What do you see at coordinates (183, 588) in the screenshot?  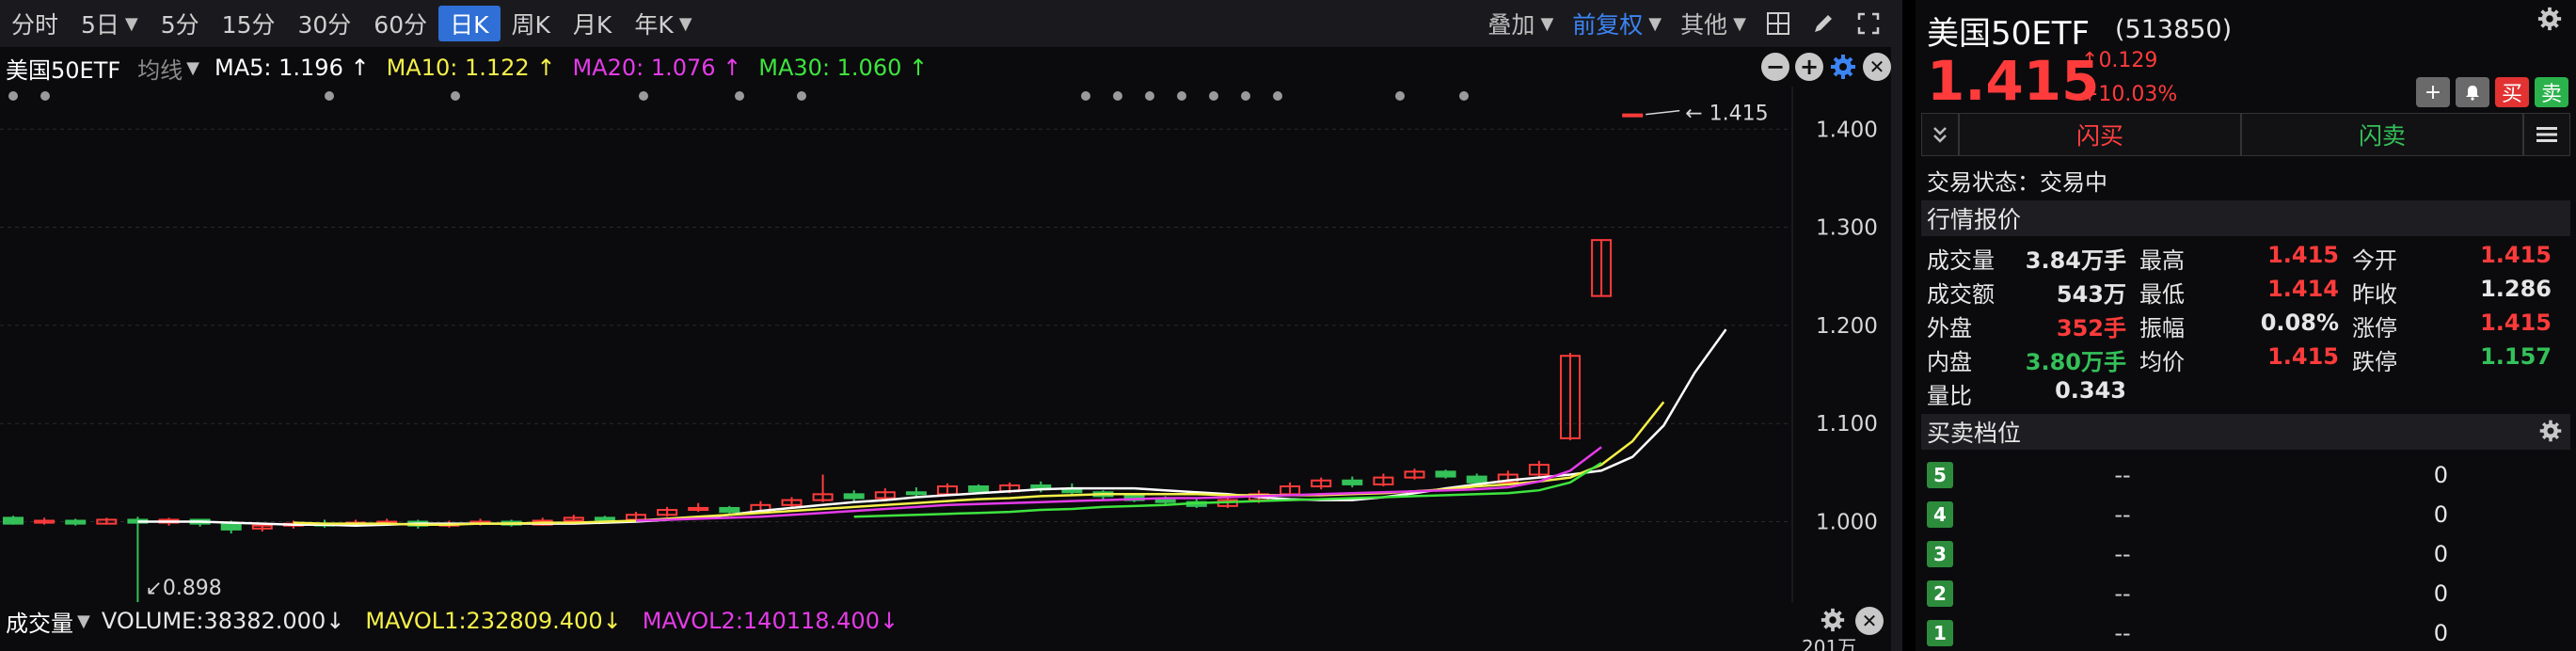 I see `low-marker-label: ↙0.898` at bounding box center [183, 588].